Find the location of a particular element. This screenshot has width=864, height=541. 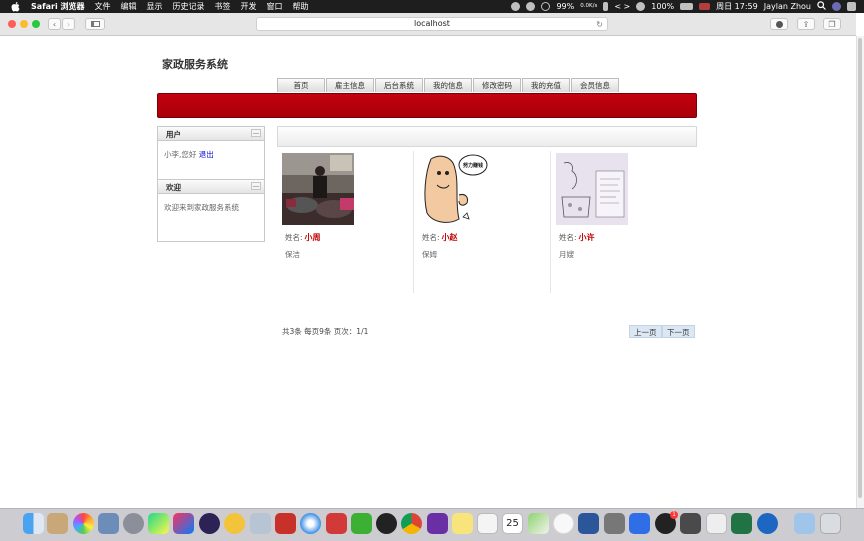

intellij-icon is located at coordinates (183, 523).